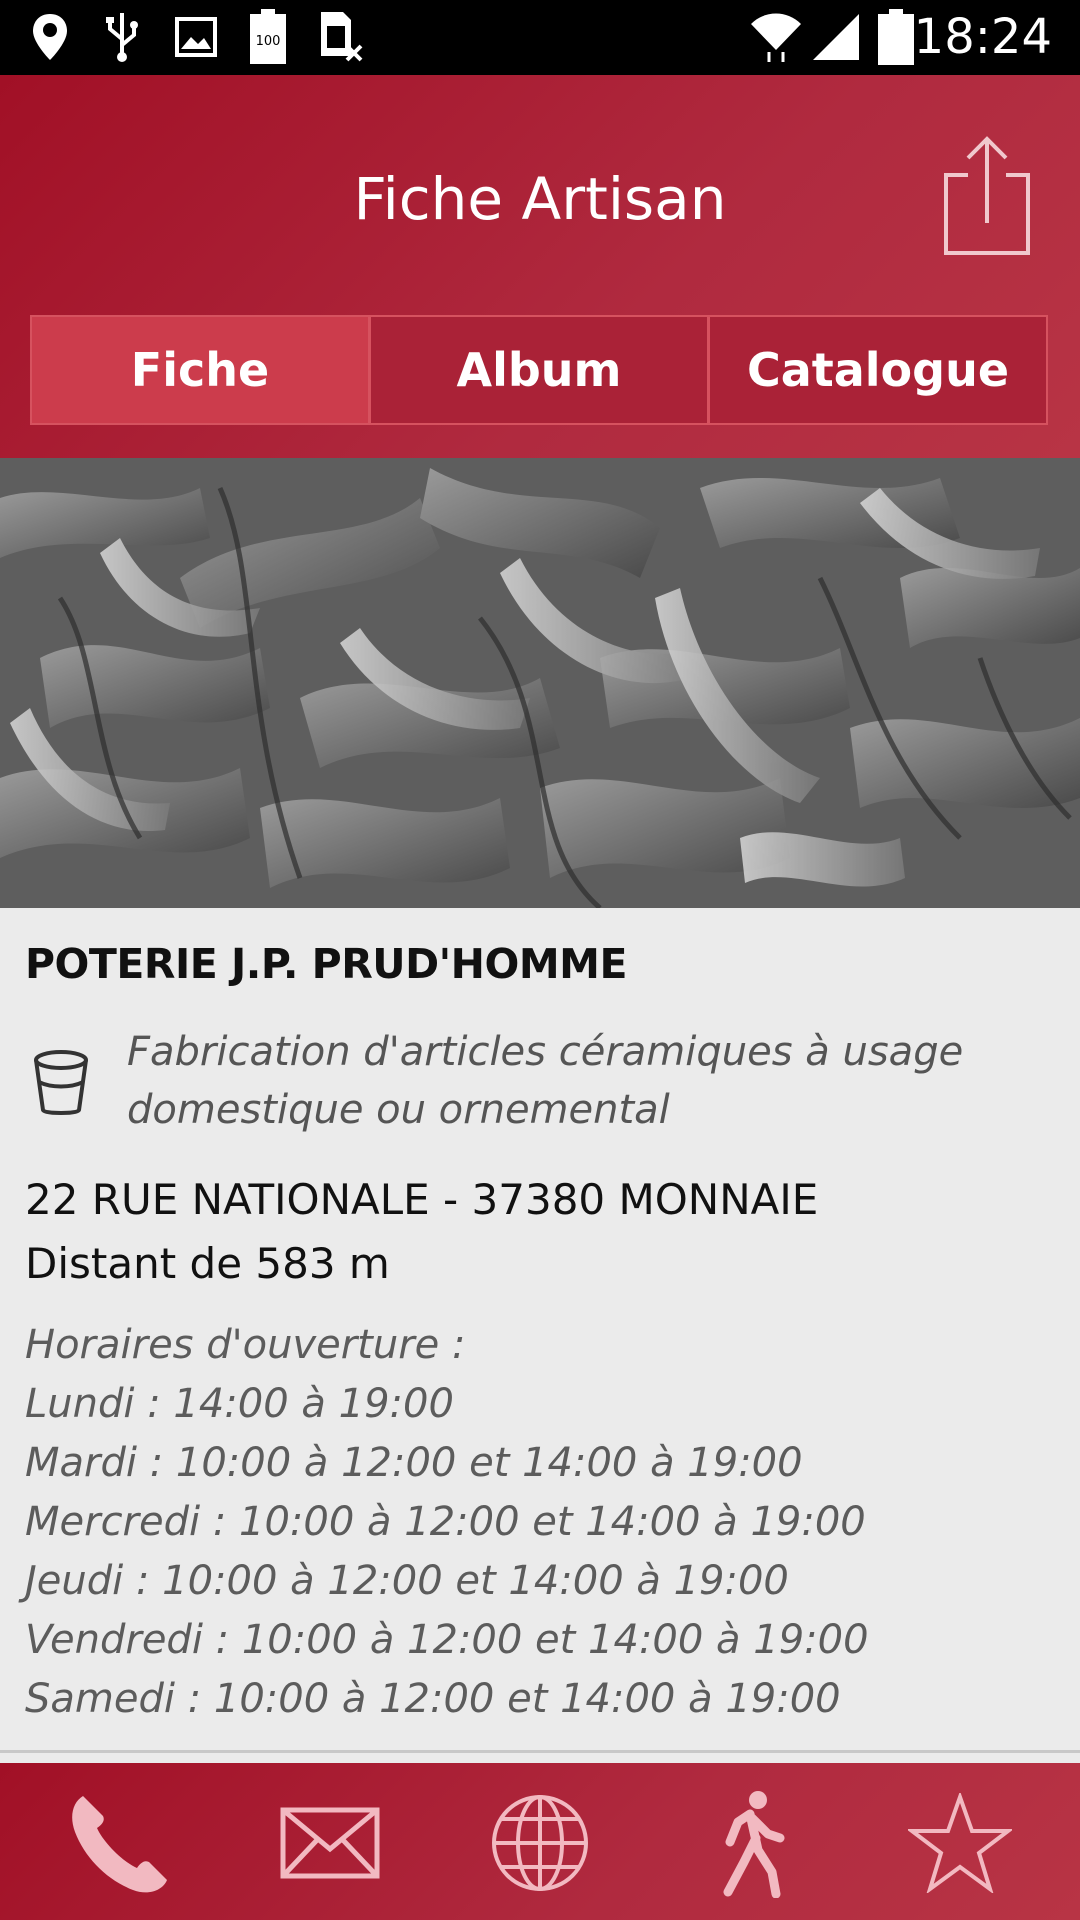 This screenshot has height=1920, width=1080. I want to click on walking-icon, so click(754, 1844).